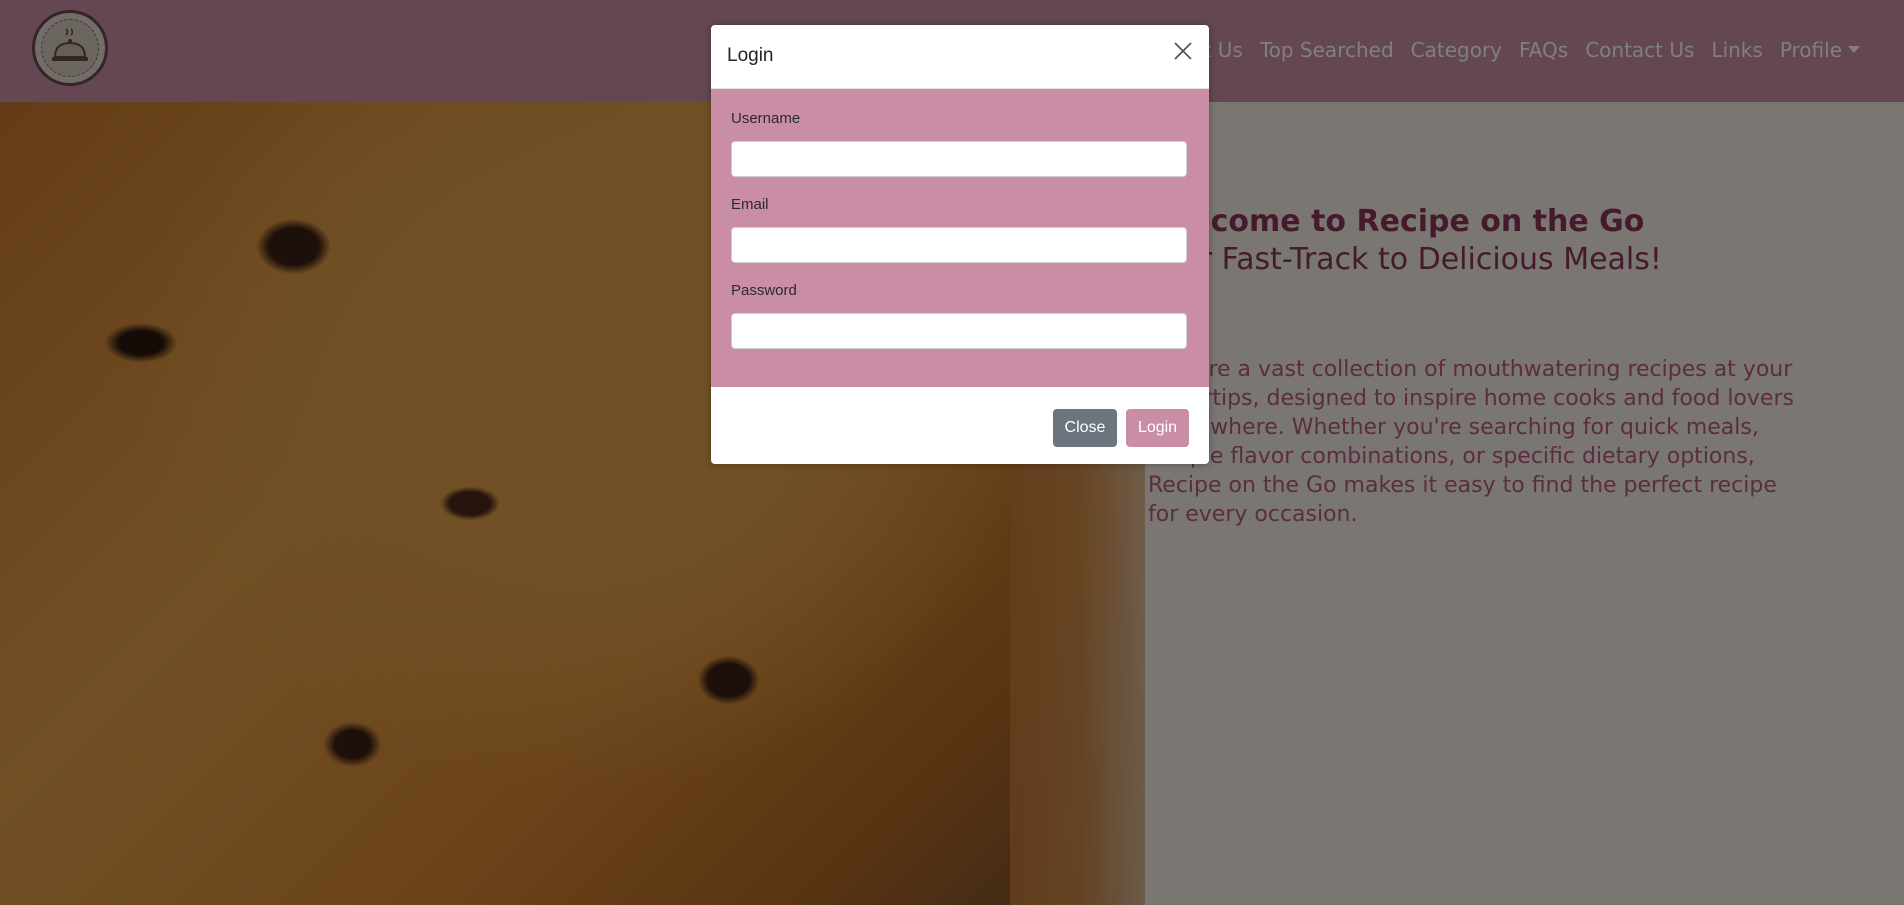 This screenshot has width=1904, height=905. Describe the element at coordinates (766, 118) in the screenshot. I see `username-label: Username` at that location.